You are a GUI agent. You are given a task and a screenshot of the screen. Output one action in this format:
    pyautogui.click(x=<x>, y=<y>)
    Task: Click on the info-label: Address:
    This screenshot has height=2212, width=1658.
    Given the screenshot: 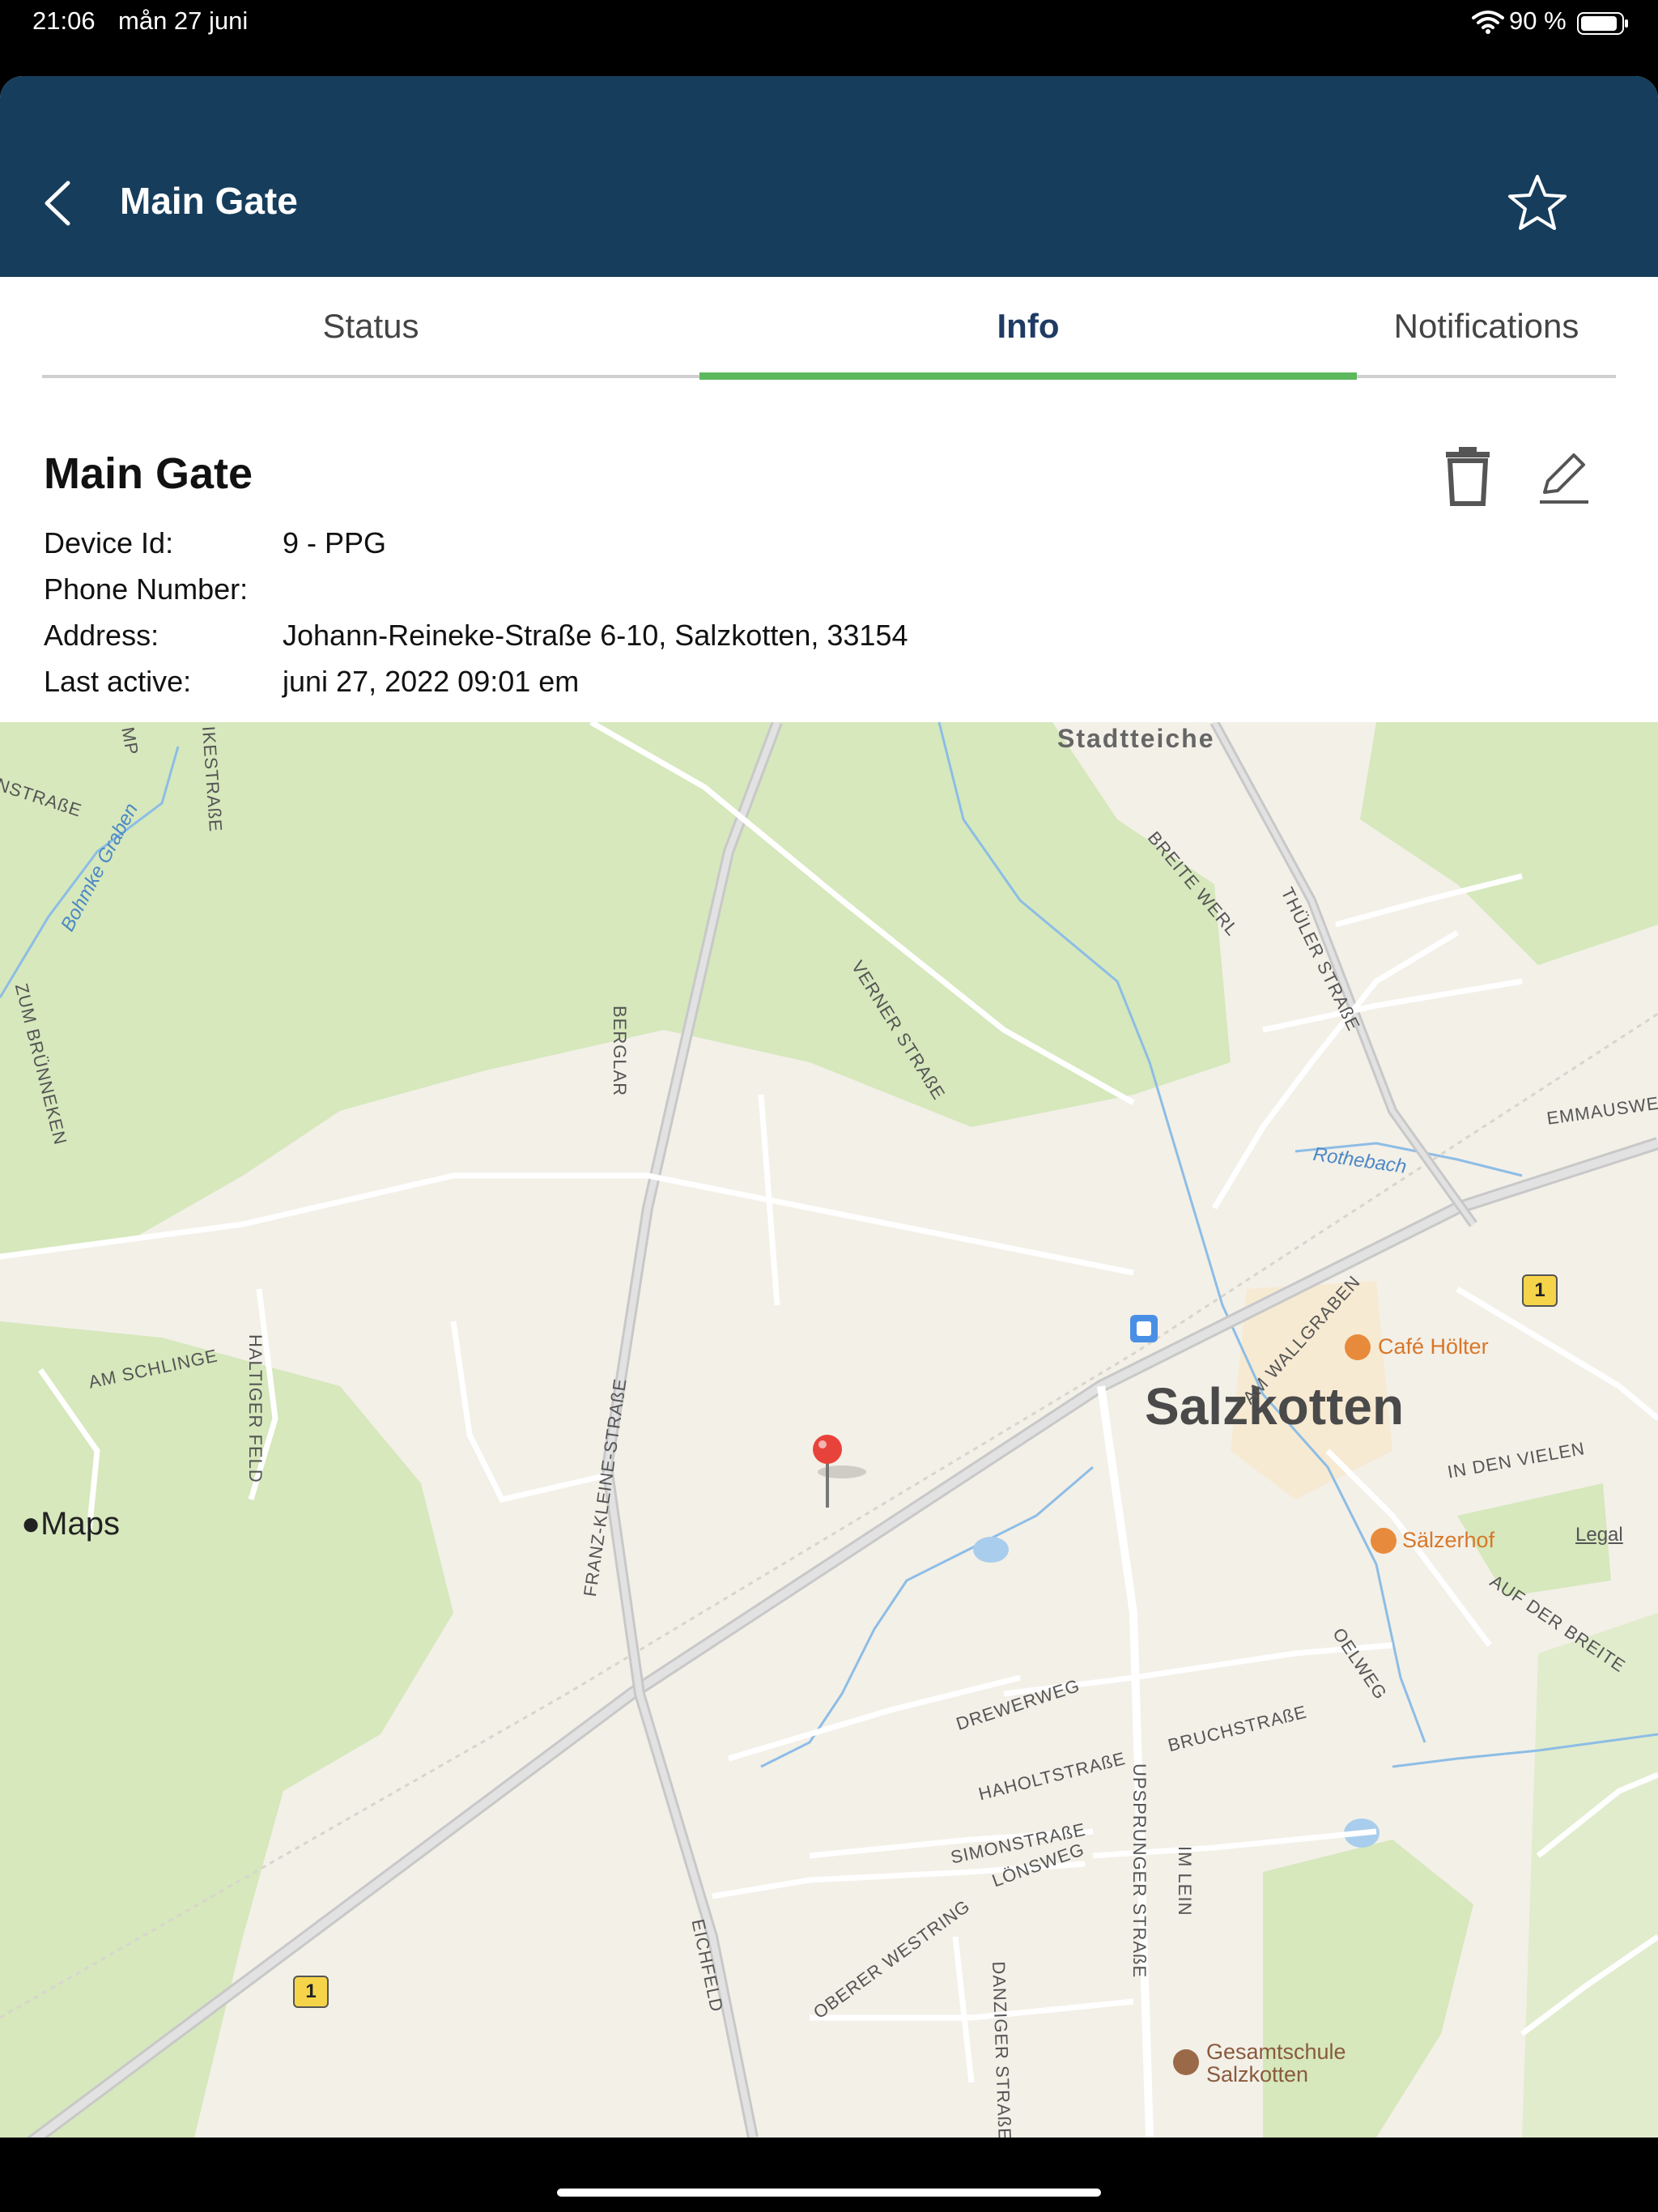 What is the action you would take?
    pyautogui.click(x=101, y=636)
    